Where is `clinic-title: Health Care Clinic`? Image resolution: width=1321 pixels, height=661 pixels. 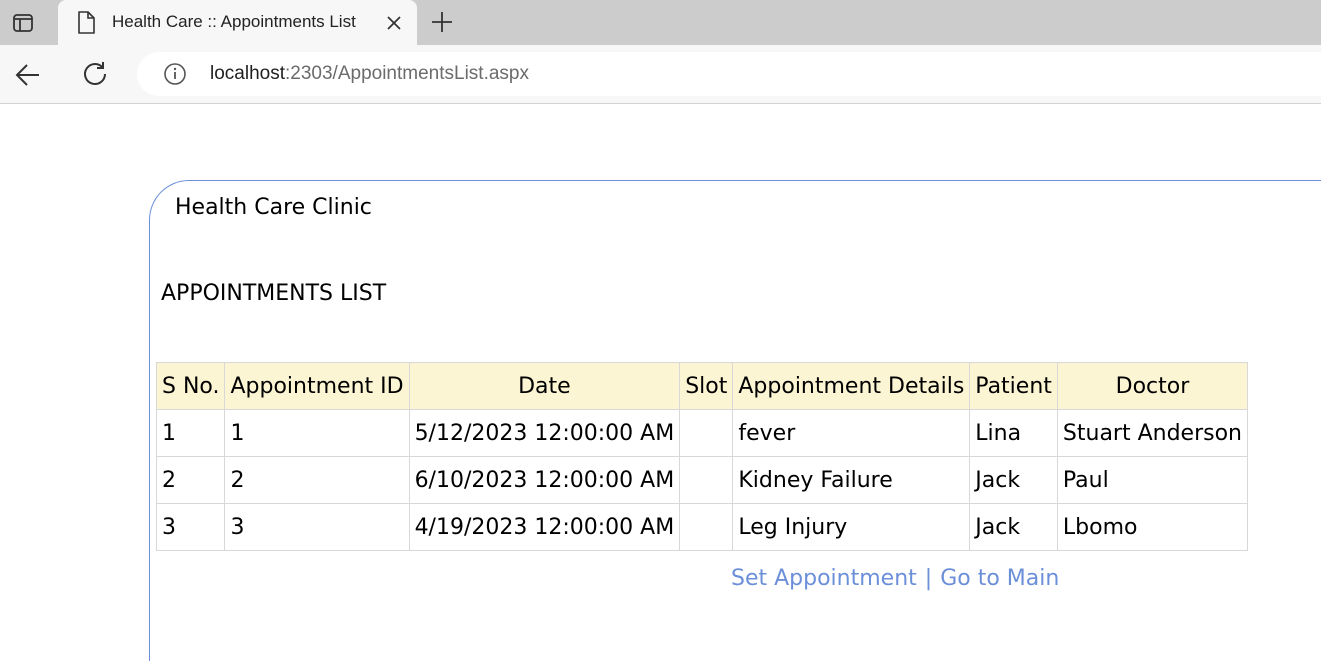
clinic-title: Health Care Clinic is located at coordinates (273, 207).